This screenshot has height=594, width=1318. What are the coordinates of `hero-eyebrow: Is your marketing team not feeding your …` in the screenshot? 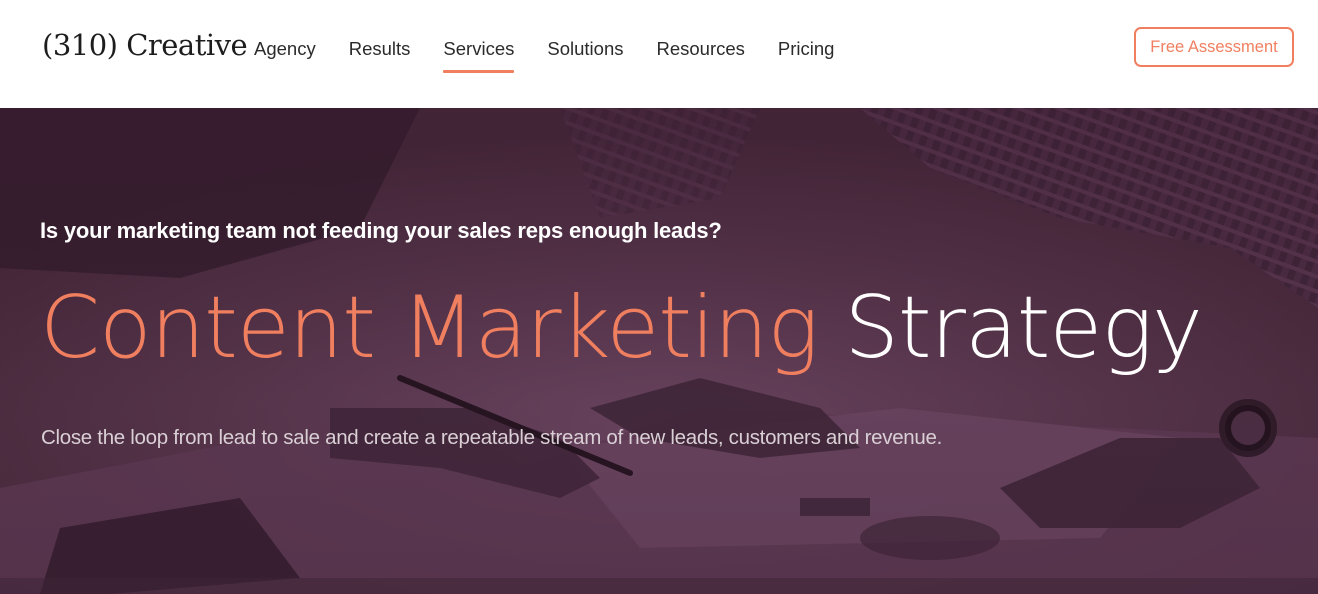 It's located at (381, 230).